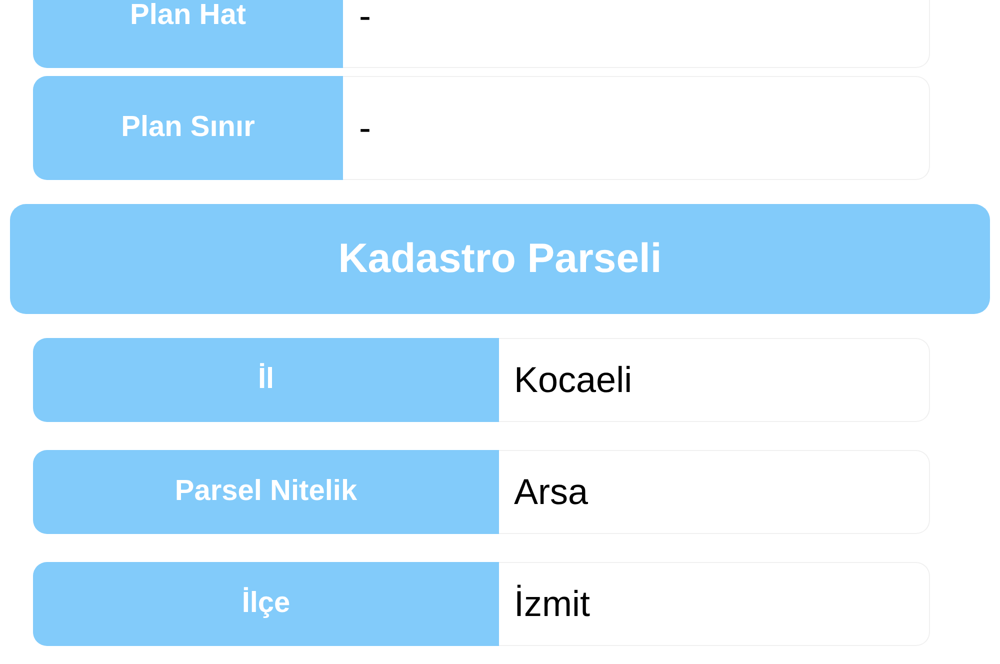 The image size is (1000, 664). What do you see at coordinates (714, 492) in the screenshot?
I see `field-value: Arsa` at bounding box center [714, 492].